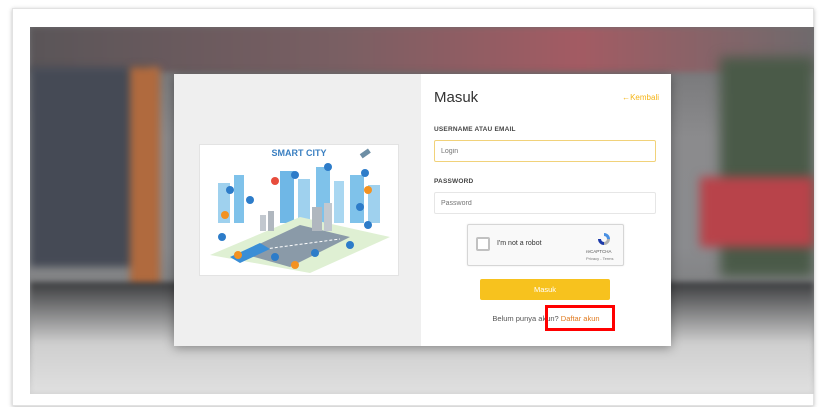  Describe the element at coordinates (604, 239) in the screenshot. I see `recaptcha-icon` at that location.